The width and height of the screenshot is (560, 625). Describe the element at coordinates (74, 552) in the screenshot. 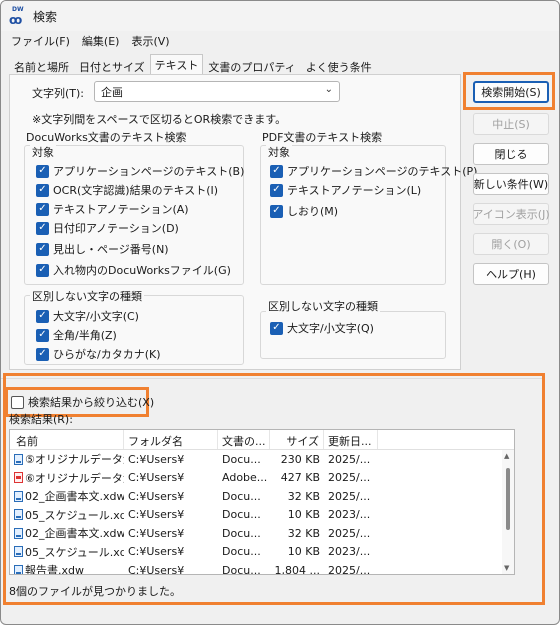

I see `file-name: 05_スケジュール.xdw` at that location.